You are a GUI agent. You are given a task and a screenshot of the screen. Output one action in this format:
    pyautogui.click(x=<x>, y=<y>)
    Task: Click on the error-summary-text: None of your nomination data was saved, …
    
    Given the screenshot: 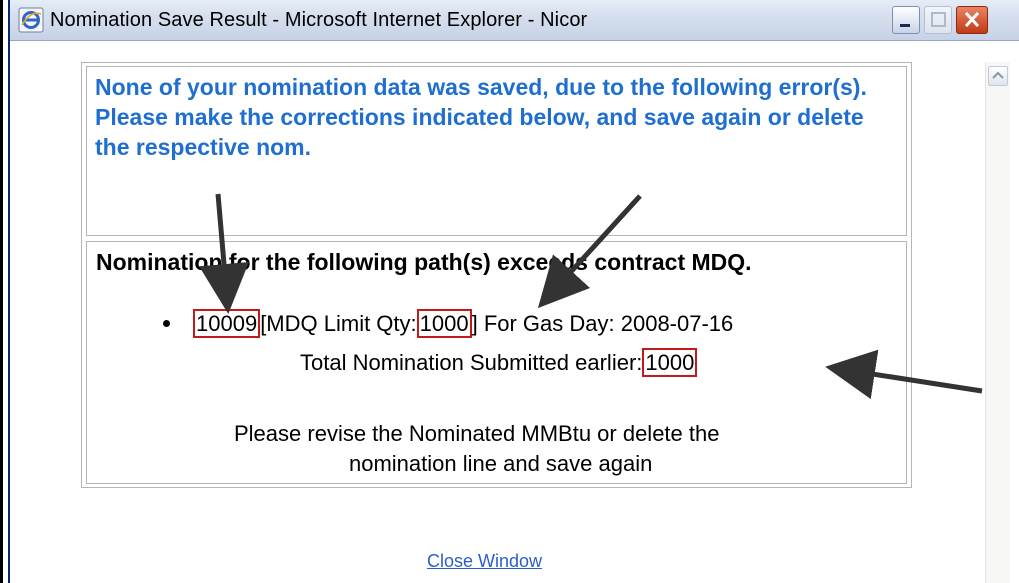 What is the action you would take?
    pyautogui.click(x=481, y=117)
    